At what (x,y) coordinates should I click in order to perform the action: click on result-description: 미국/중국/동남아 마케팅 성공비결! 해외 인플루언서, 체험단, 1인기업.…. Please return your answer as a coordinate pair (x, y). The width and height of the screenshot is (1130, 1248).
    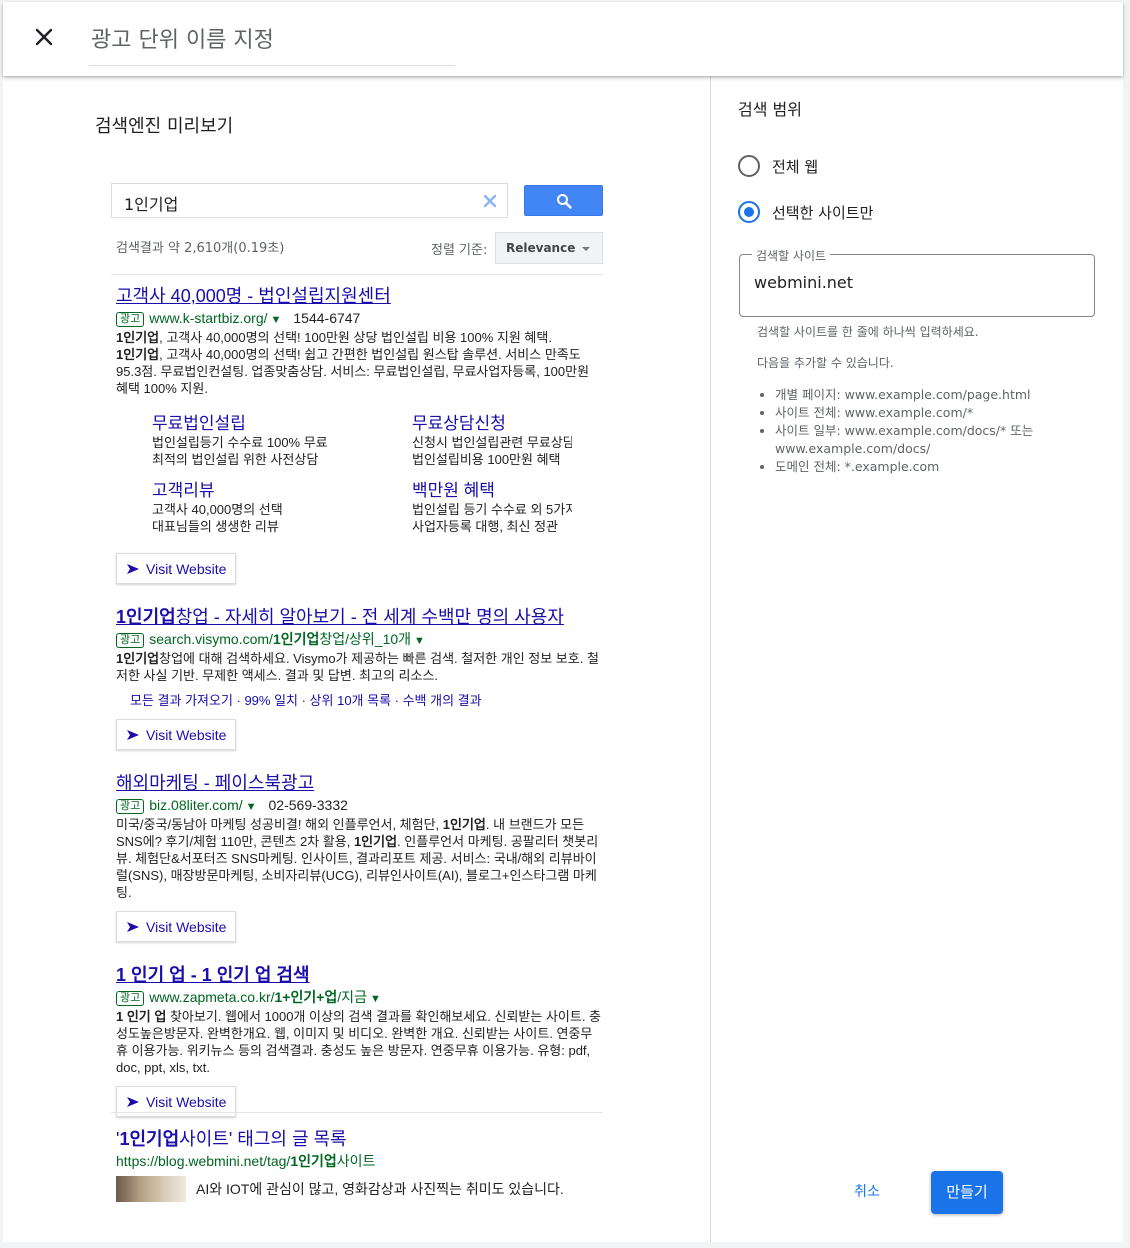
    Looking at the image, I should click on (359, 858).